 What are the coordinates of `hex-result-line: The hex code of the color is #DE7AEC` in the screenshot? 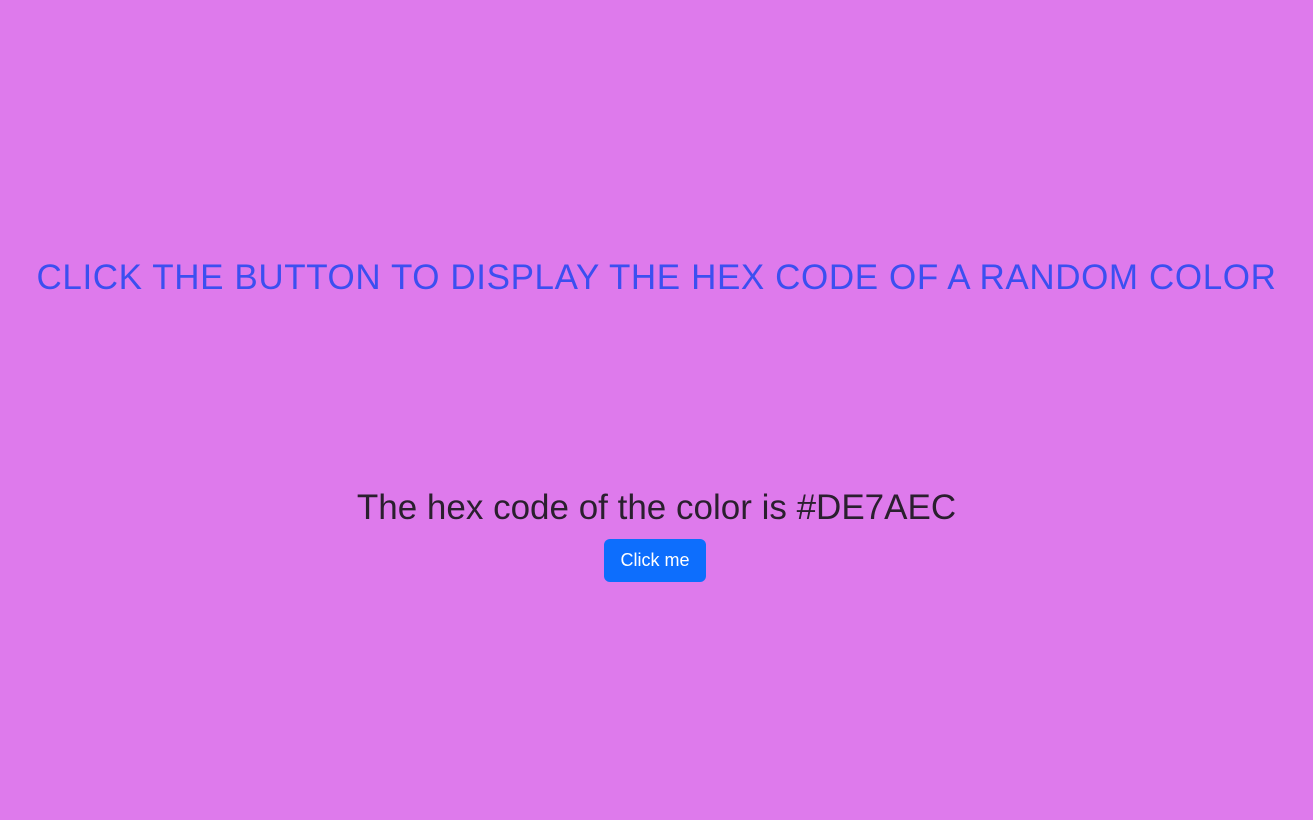 It's located at (656, 508).